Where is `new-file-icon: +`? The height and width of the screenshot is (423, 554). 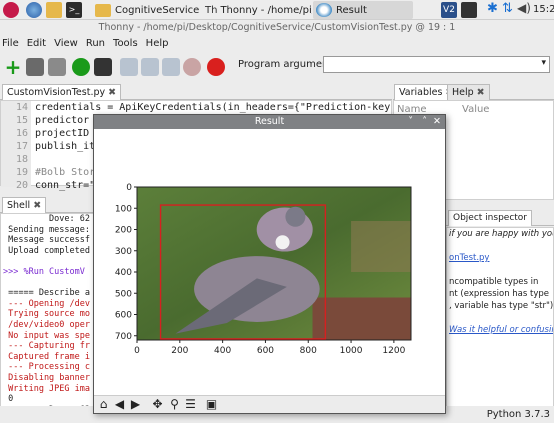
new-file-icon: + is located at coordinates (13, 67).